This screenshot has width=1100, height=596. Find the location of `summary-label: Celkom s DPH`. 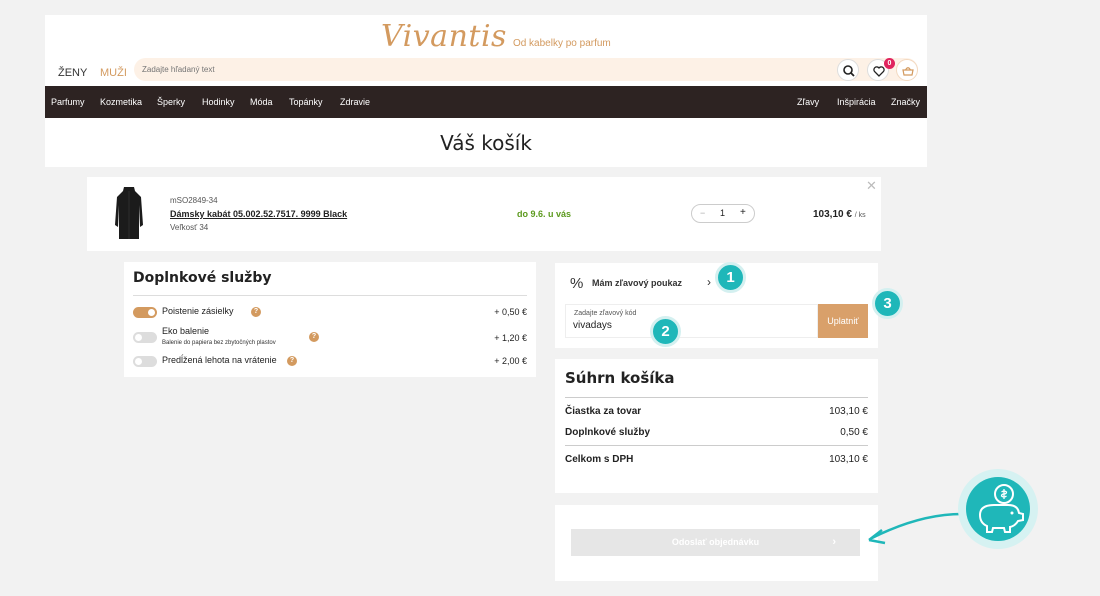

summary-label: Celkom s DPH is located at coordinates (599, 459).